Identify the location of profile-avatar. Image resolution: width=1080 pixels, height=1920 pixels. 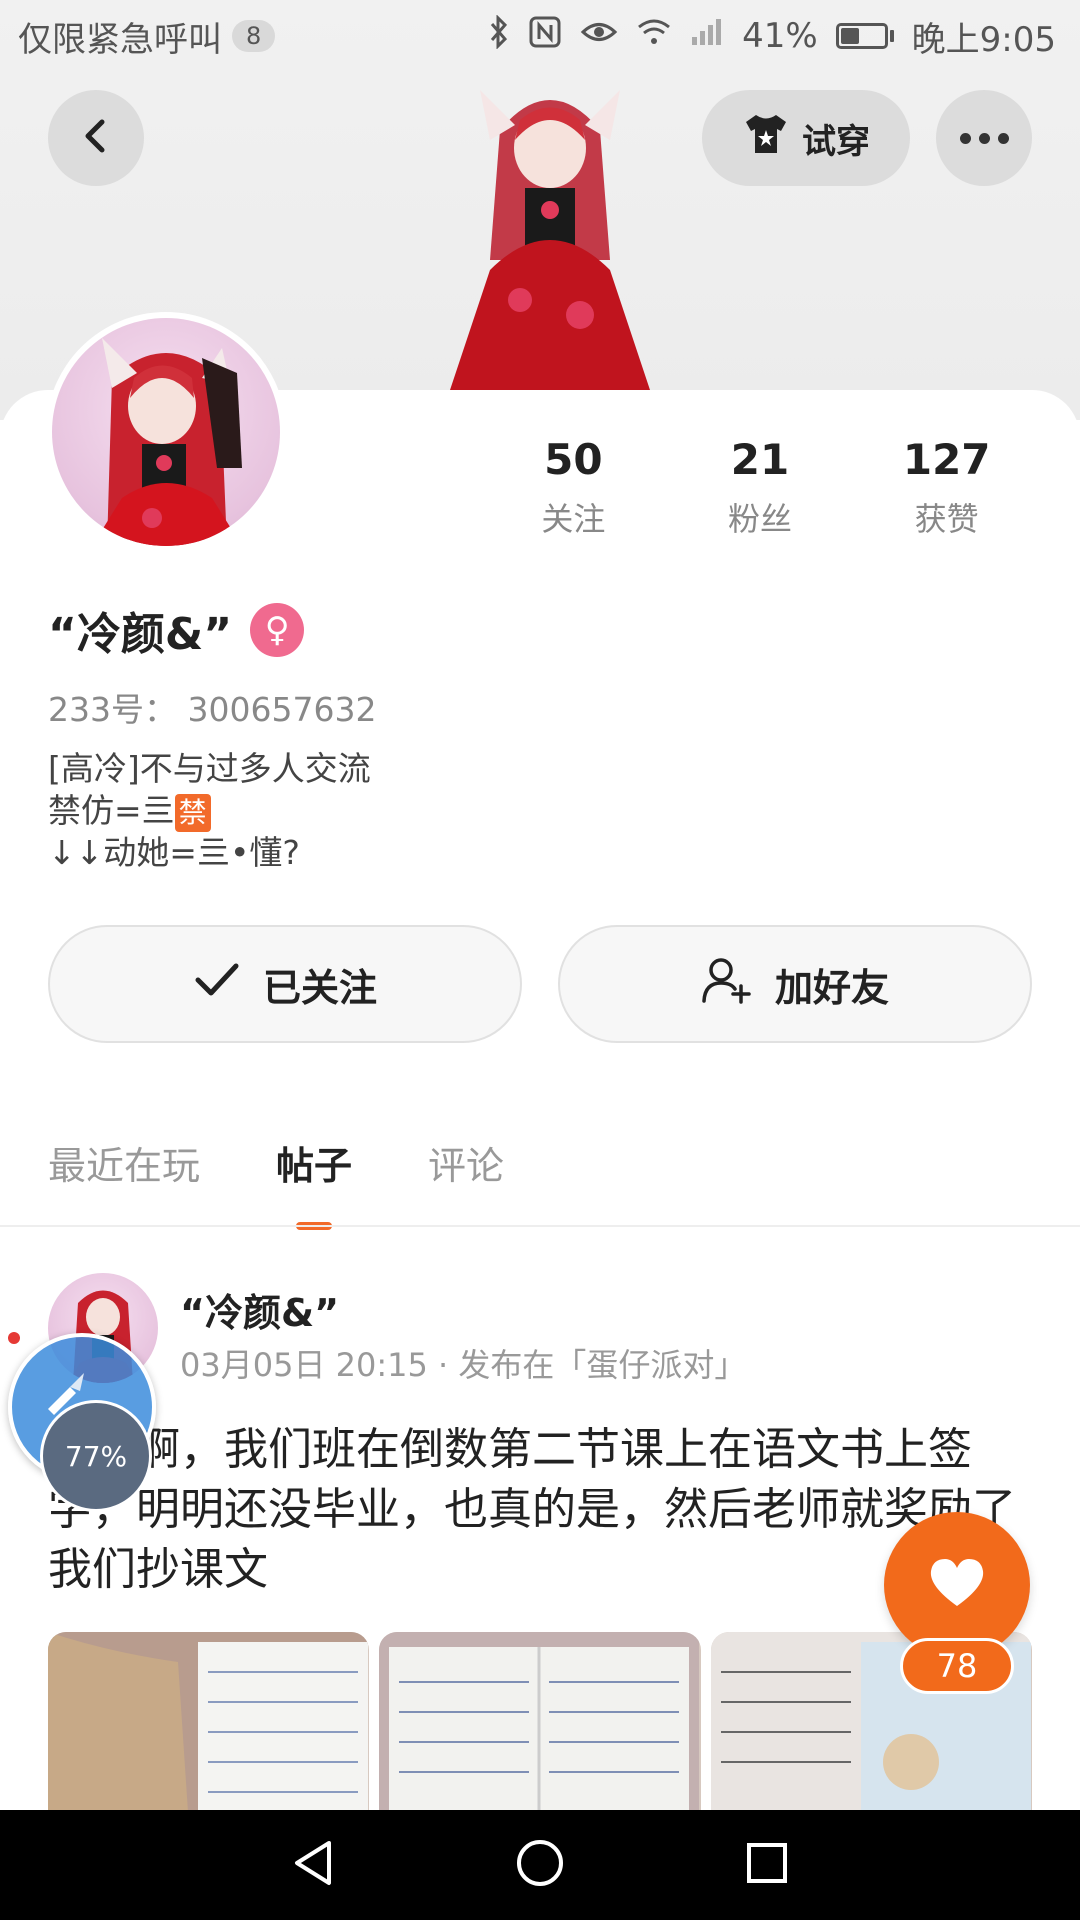
(166, 432).